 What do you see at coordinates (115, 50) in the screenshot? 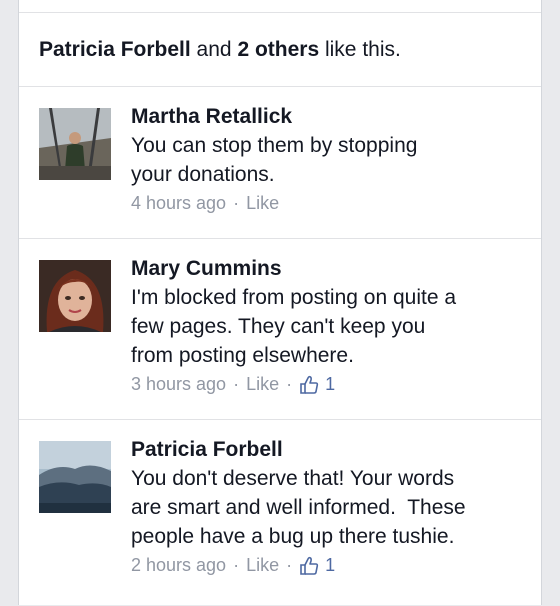
I see `liker-name: Patricia Forbell` at bounding box center [115, 50].